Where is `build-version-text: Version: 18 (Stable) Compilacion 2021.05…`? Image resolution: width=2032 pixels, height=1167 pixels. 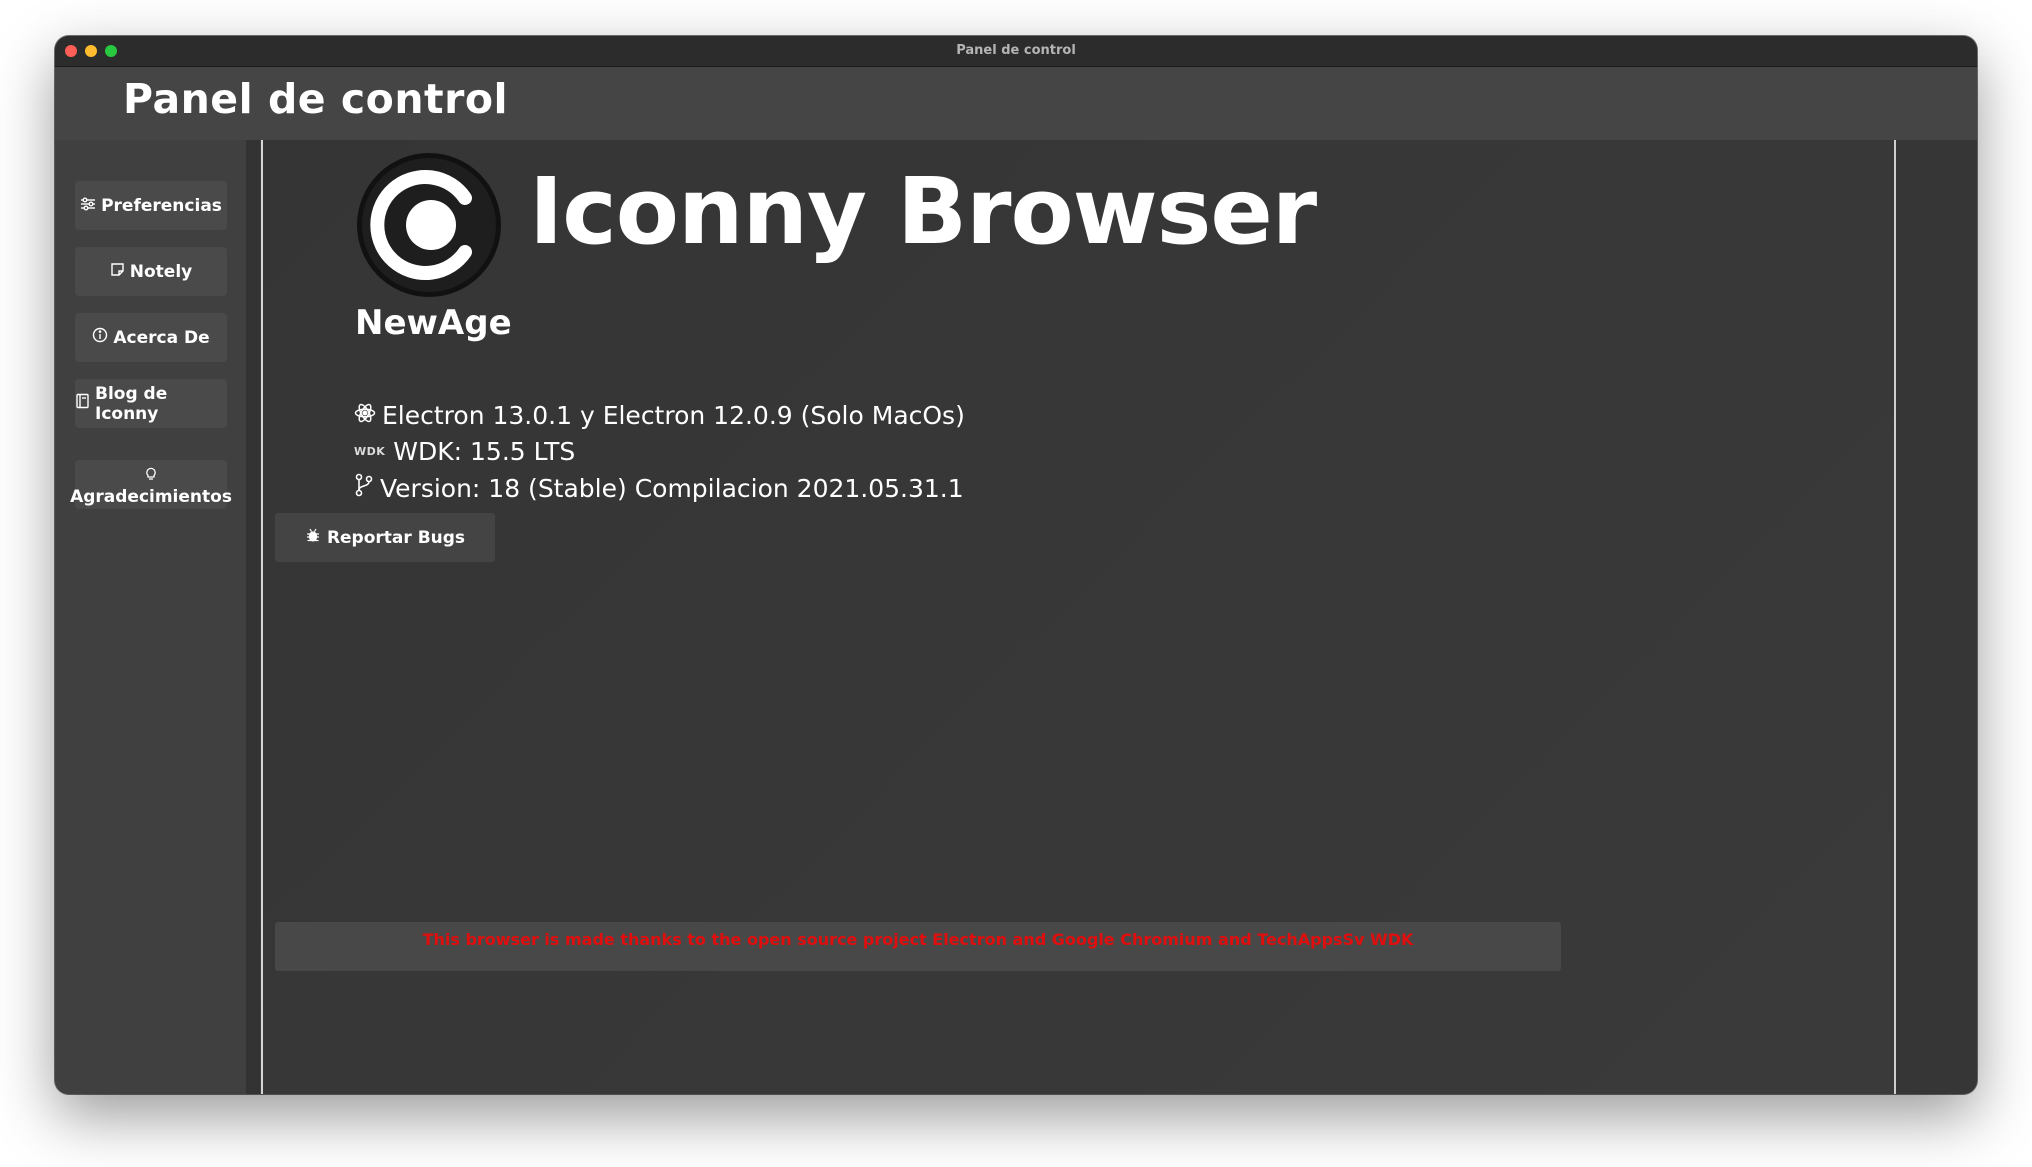
build-version-text: Version: 18 (Stable) Compilacion 2021.05… is located at coordinates (672, 488).